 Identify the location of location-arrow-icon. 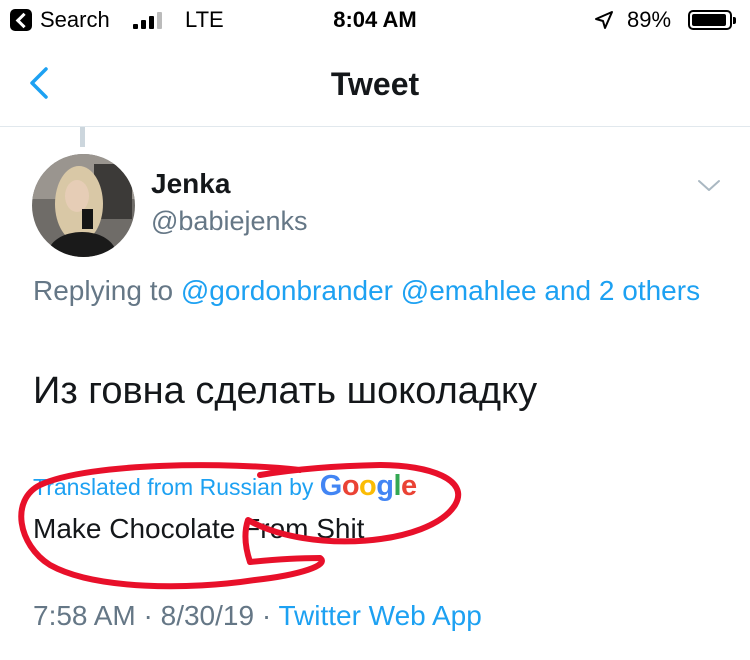
(604, 20).